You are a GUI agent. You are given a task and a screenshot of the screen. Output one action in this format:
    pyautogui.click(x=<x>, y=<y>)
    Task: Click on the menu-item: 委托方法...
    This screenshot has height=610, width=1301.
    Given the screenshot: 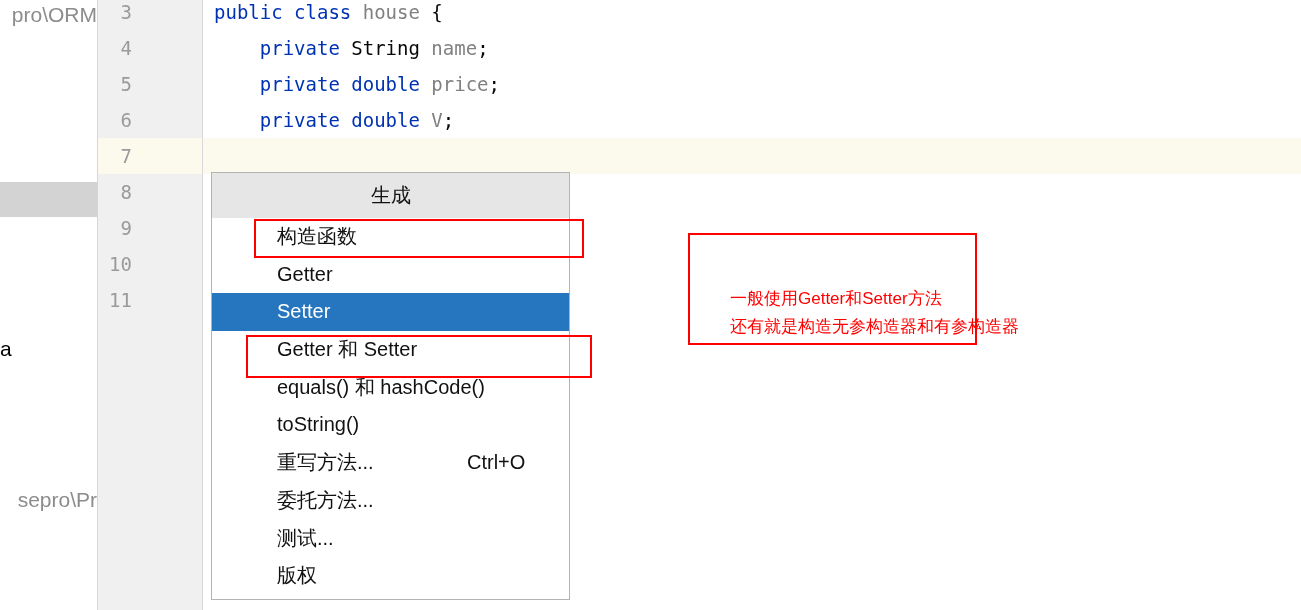 What is the action you would take?
    pyautogui.click(x=390, y=500)
    